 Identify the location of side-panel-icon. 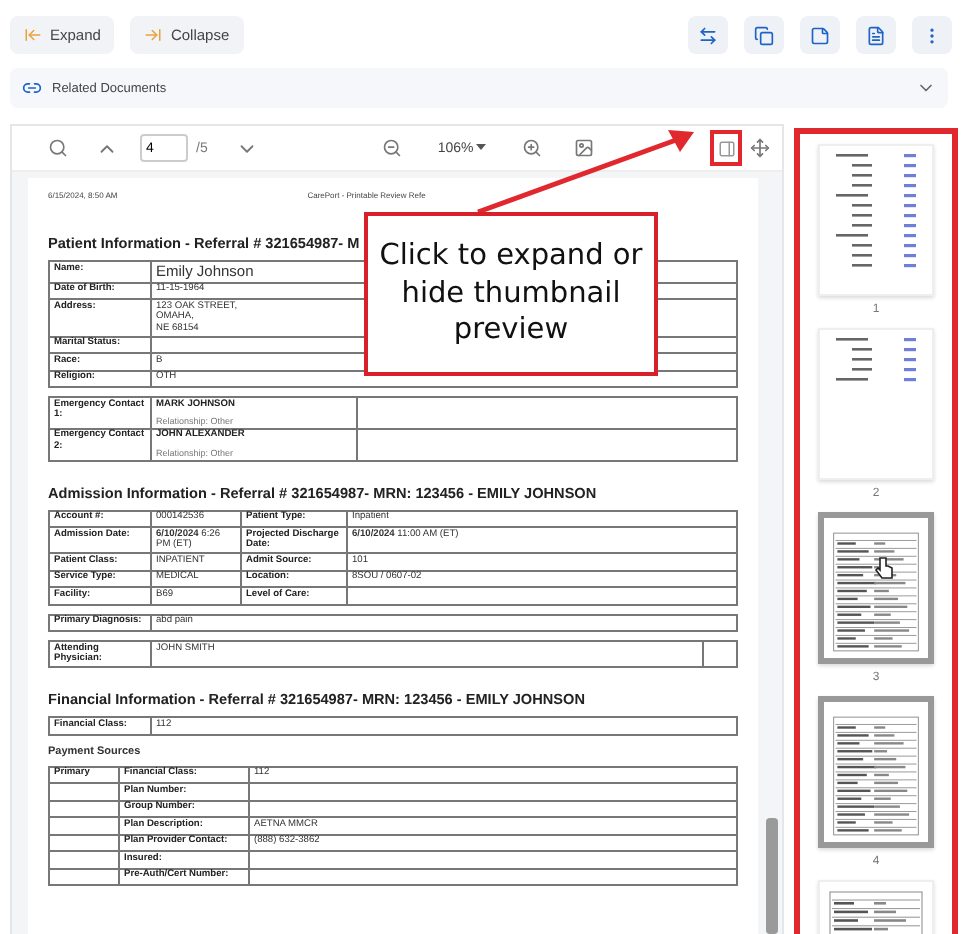
(726, 148).